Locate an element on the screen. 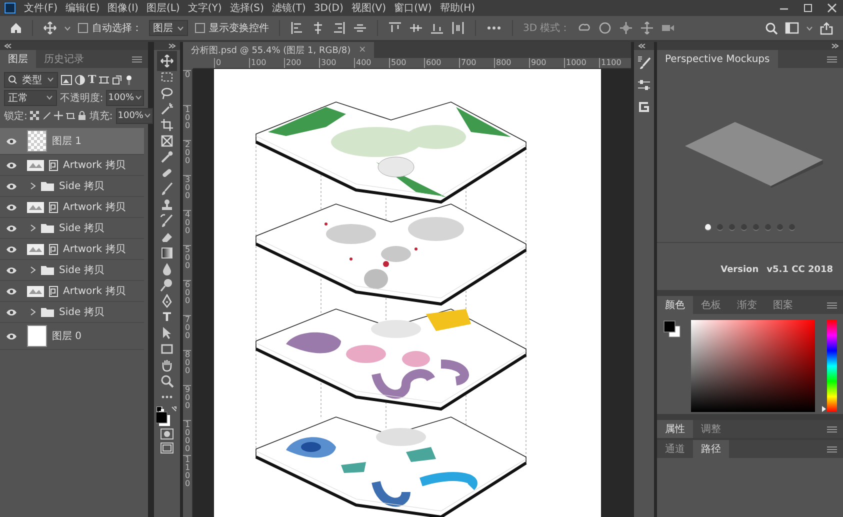 This screenshot has height=517, width=843. blend-mode-dropdown: 正常 is located at coordinates (30, 98).